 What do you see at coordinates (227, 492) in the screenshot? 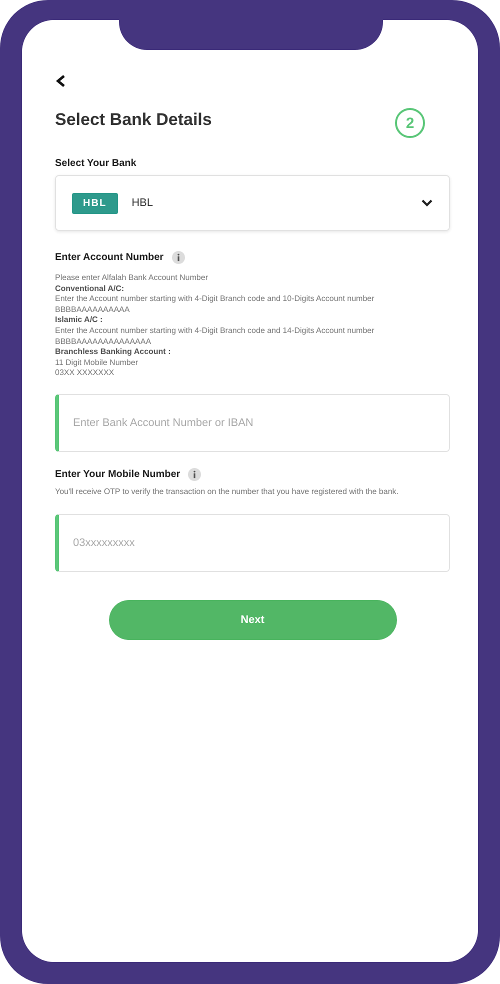
I see `help-text: You'll receive OTP to verify the transaction on the number that you have registered with the bank.` at bounding box center [227, 492].